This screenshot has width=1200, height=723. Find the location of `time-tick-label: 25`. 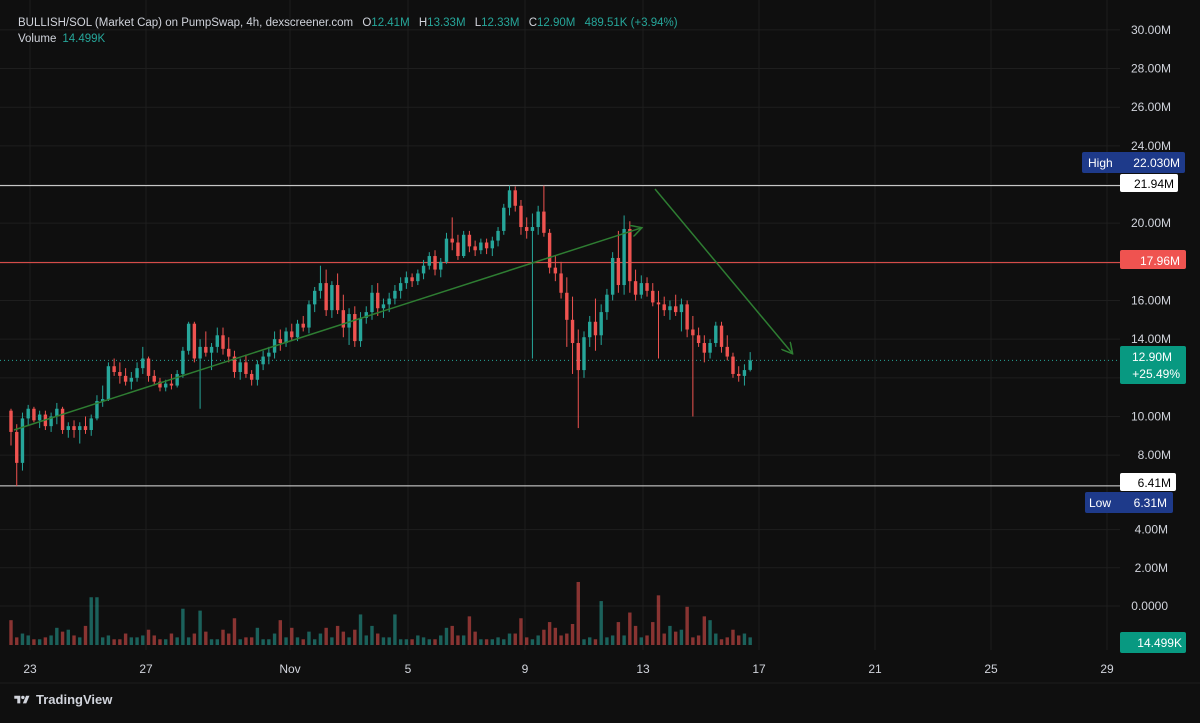

time-tick-label: 25 is located at coordinates (991, 669).